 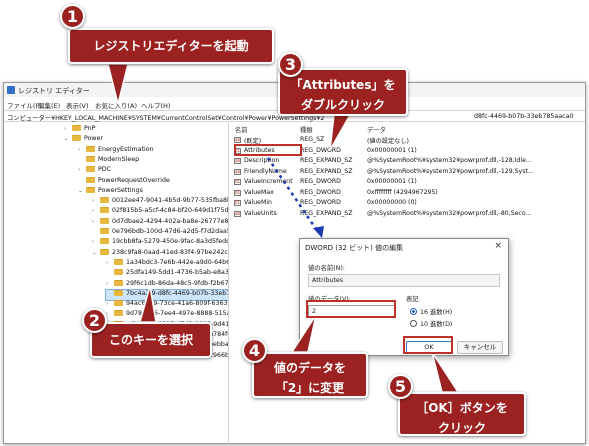 I want to click on radio-dec-indicator, so click(x=413, y=323).